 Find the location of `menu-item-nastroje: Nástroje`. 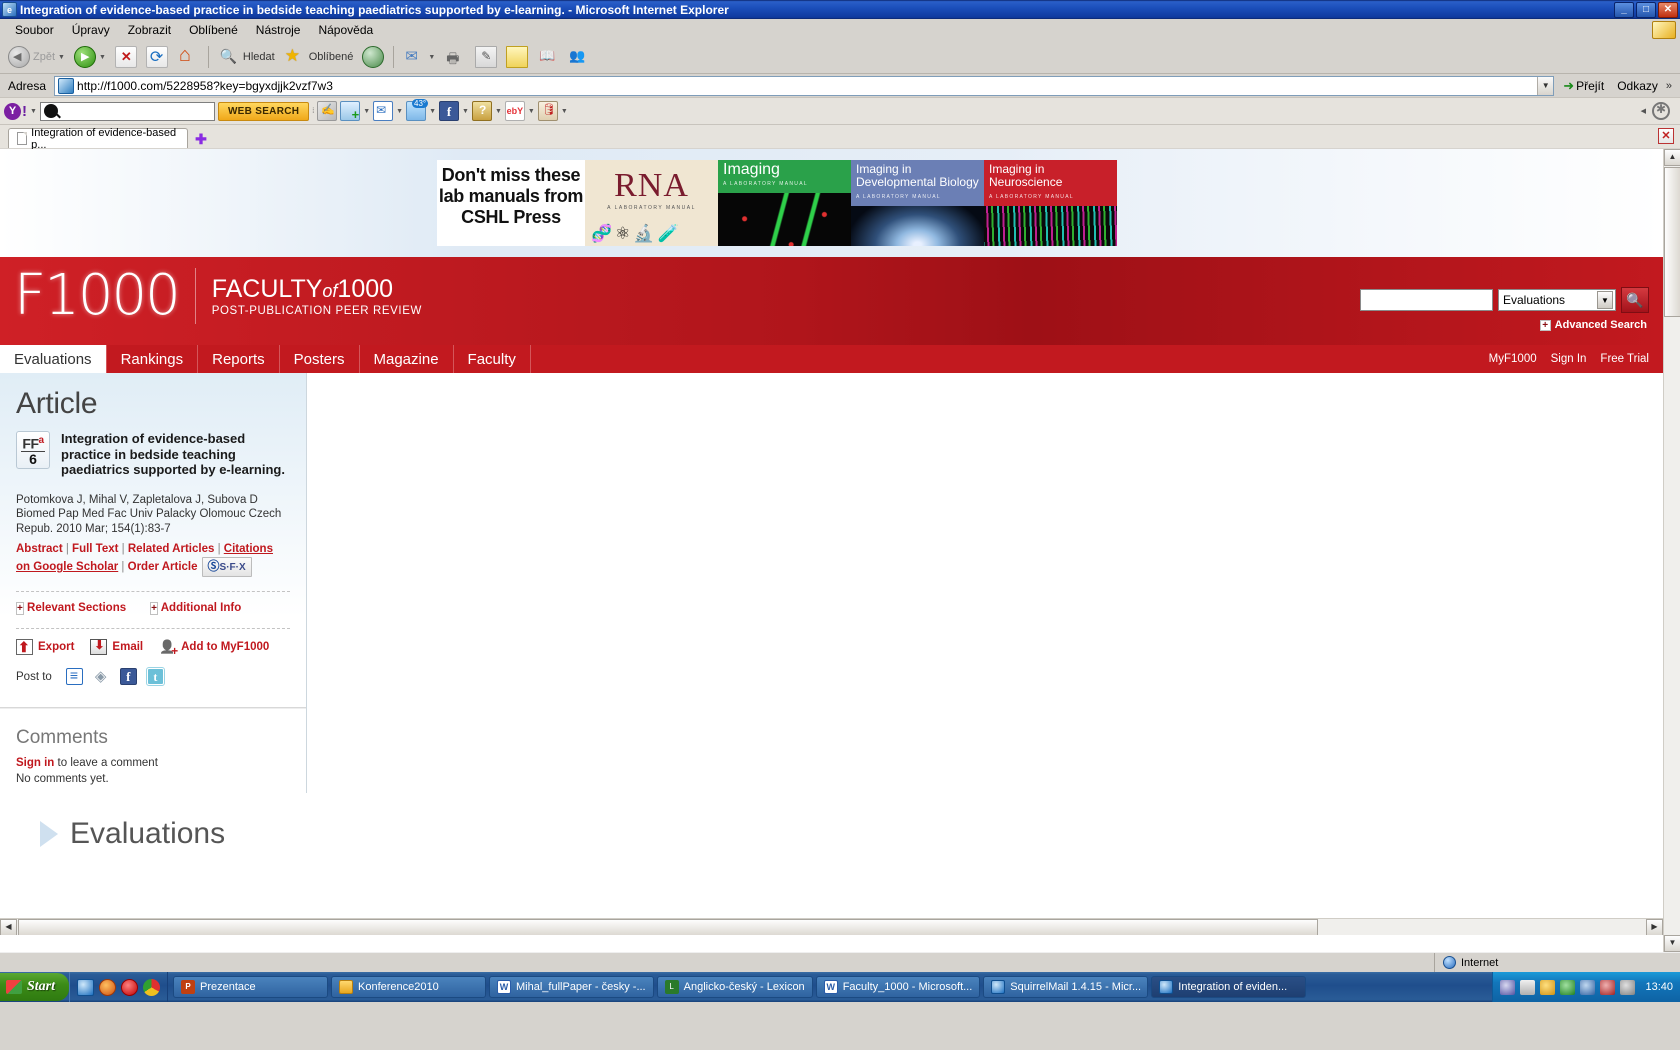

menu-item-nastroje: Nástroje is located at coordinates (278, 30).